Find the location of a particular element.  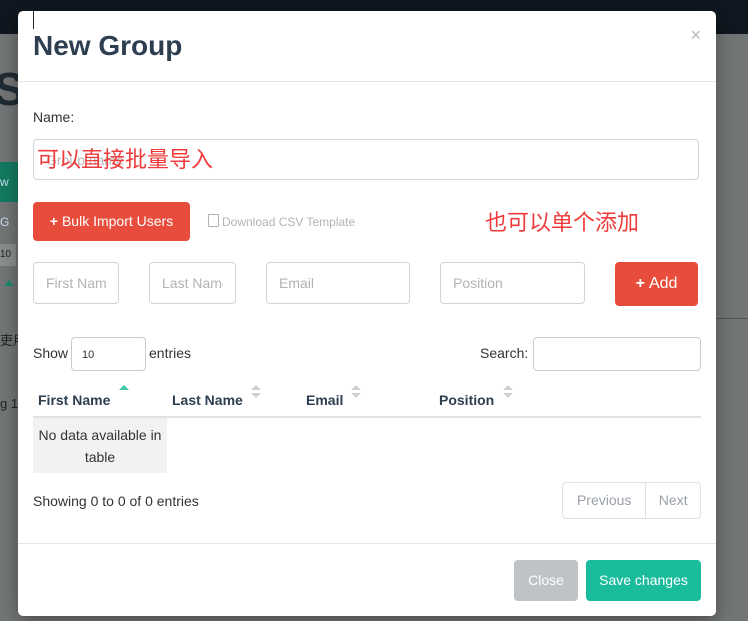

column-header-first-name: First Name is located at coordinates (74, 400).